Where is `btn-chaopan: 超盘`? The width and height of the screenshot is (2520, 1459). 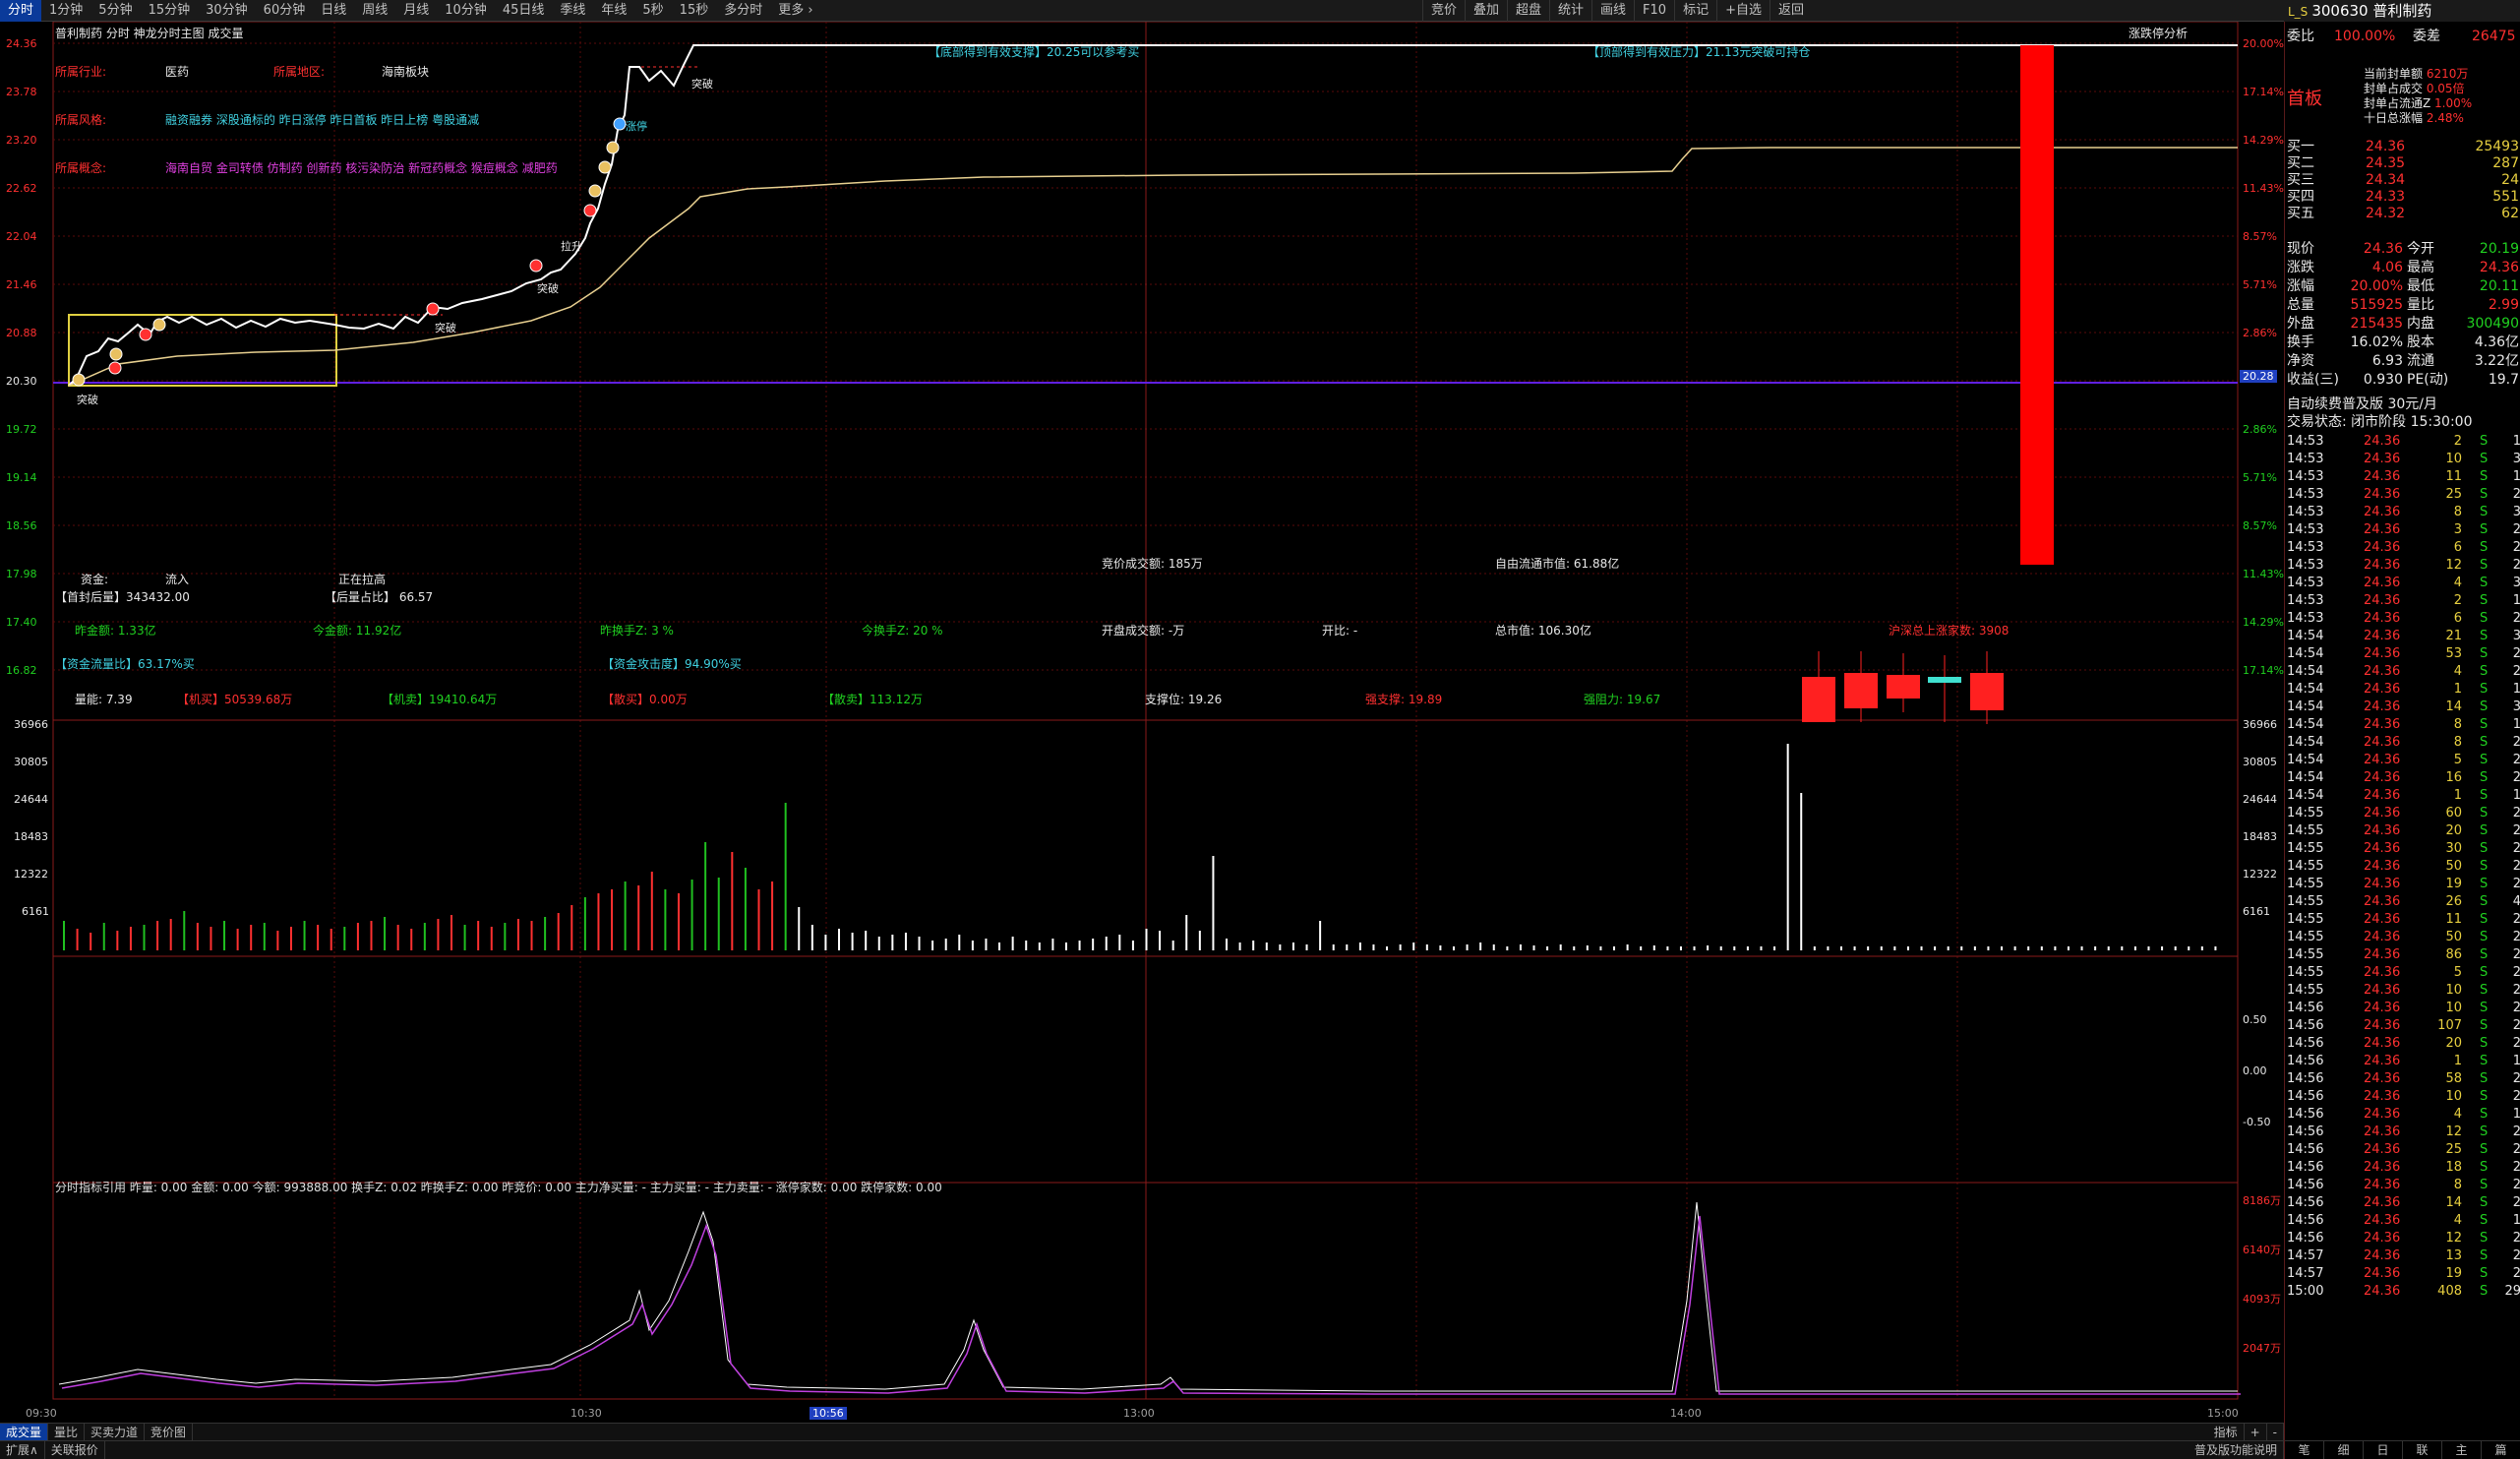 btn-chaopan: 超盘 is located at coordinates (1527, 11).